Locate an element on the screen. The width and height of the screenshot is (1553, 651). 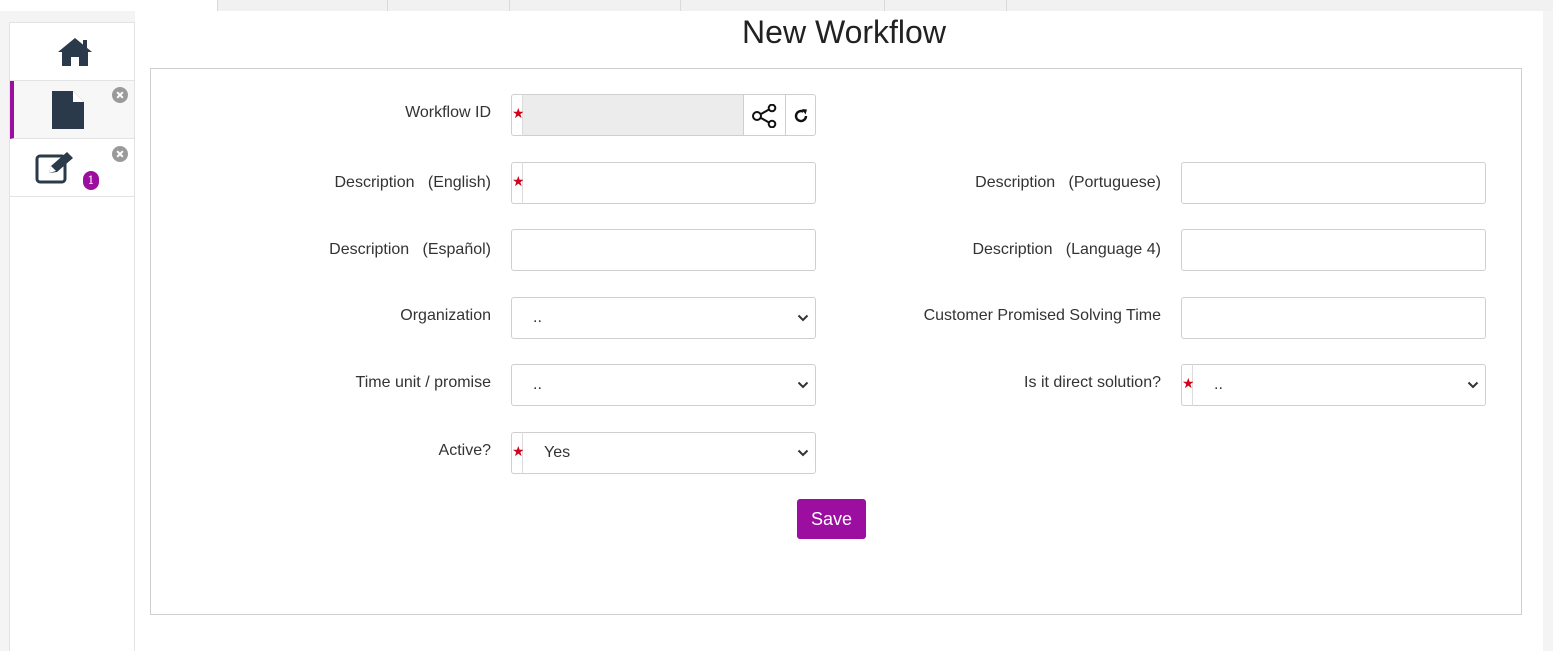
description-language4-input is located at coordinates (1333, 250).